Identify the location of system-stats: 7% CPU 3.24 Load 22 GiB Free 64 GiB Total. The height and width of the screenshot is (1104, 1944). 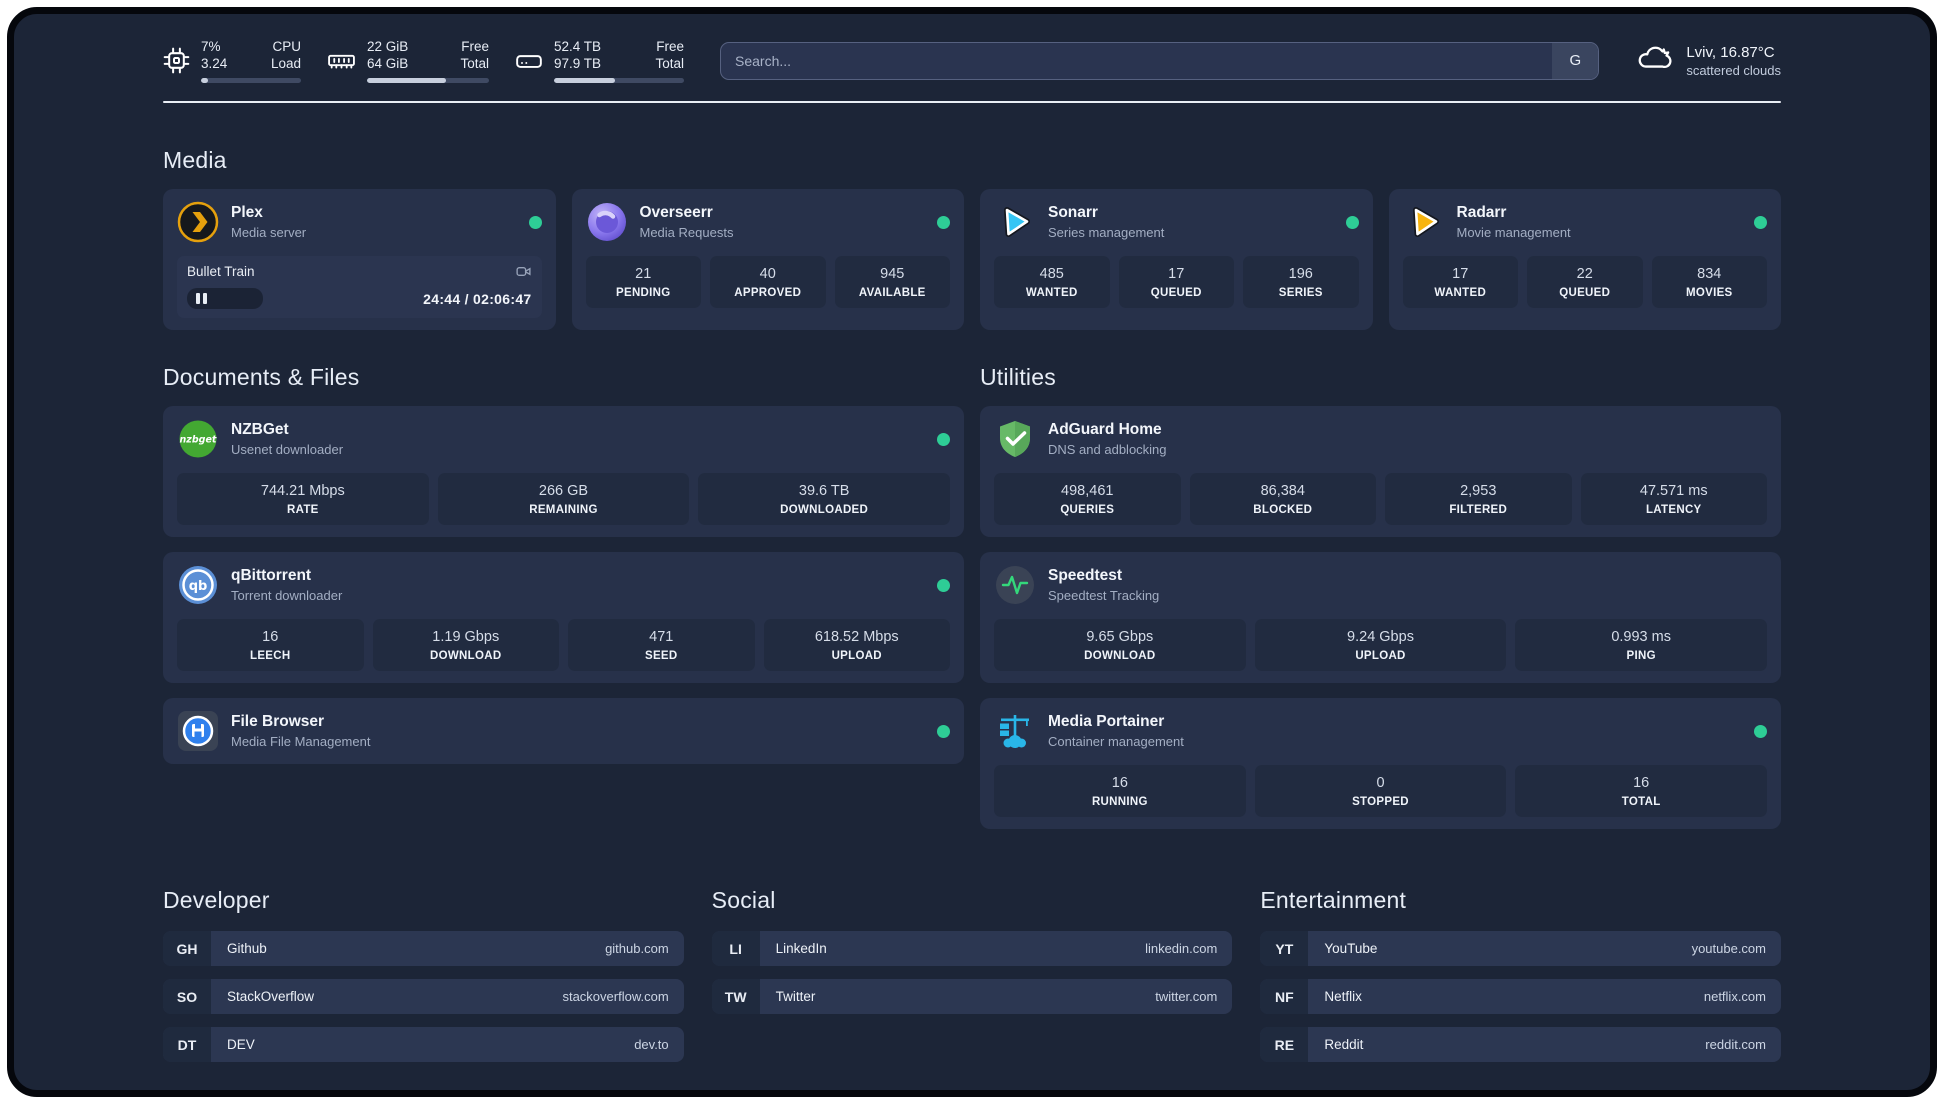
(423, 60).